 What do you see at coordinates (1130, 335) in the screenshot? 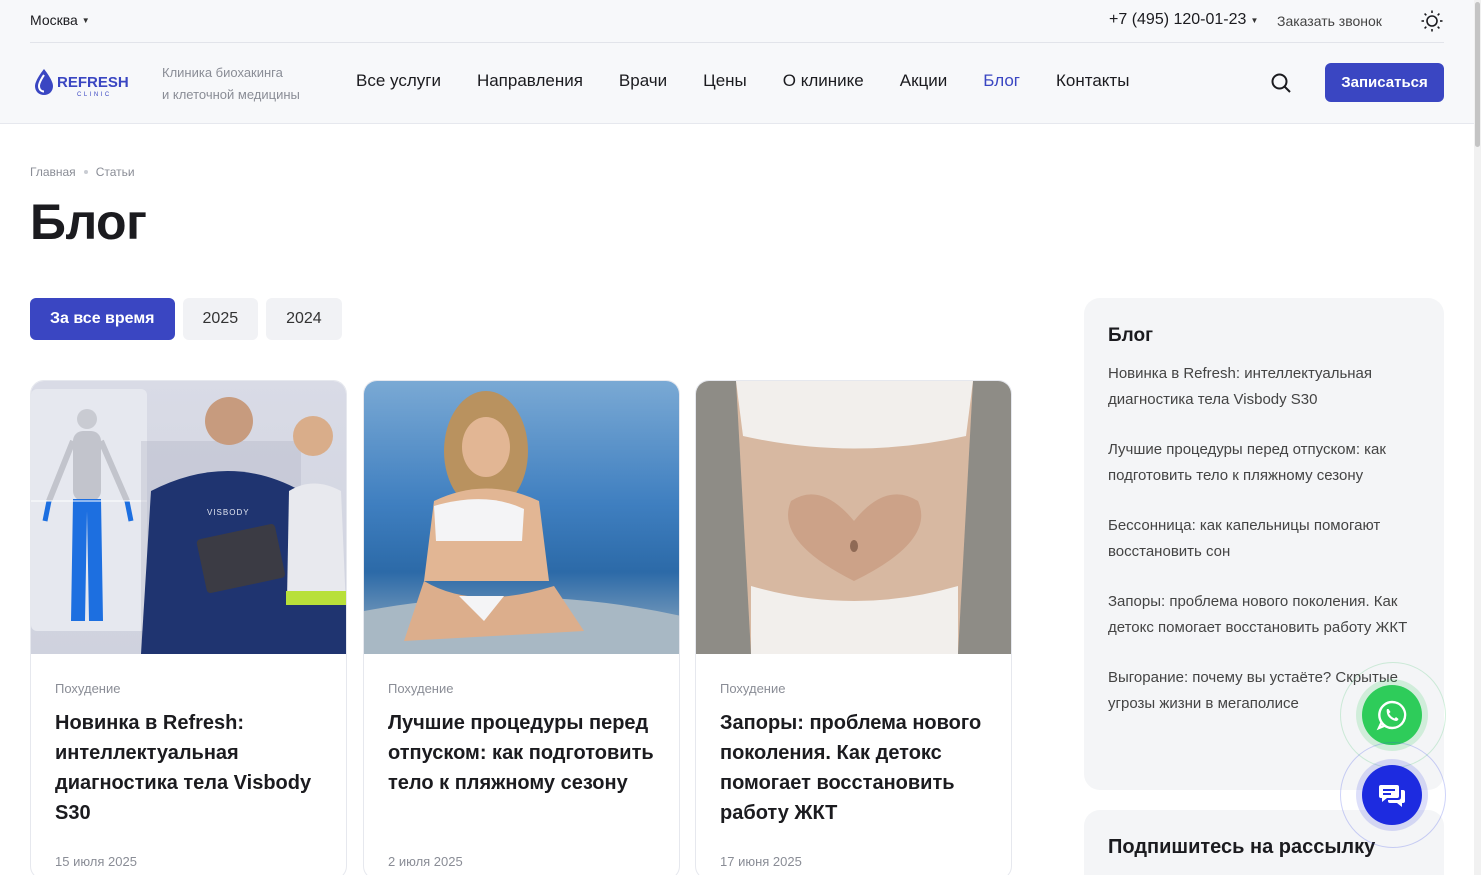
I see `sidebar-title: Блог` at bounding box center [1130, 335].